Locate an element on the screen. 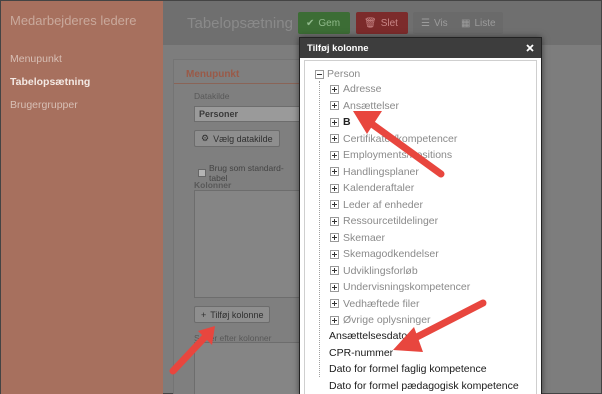 This screenshot has width=602, height=394. tree-node-skemagodkendelser: Skemagodkendelser is located at coordinates (384, 254).